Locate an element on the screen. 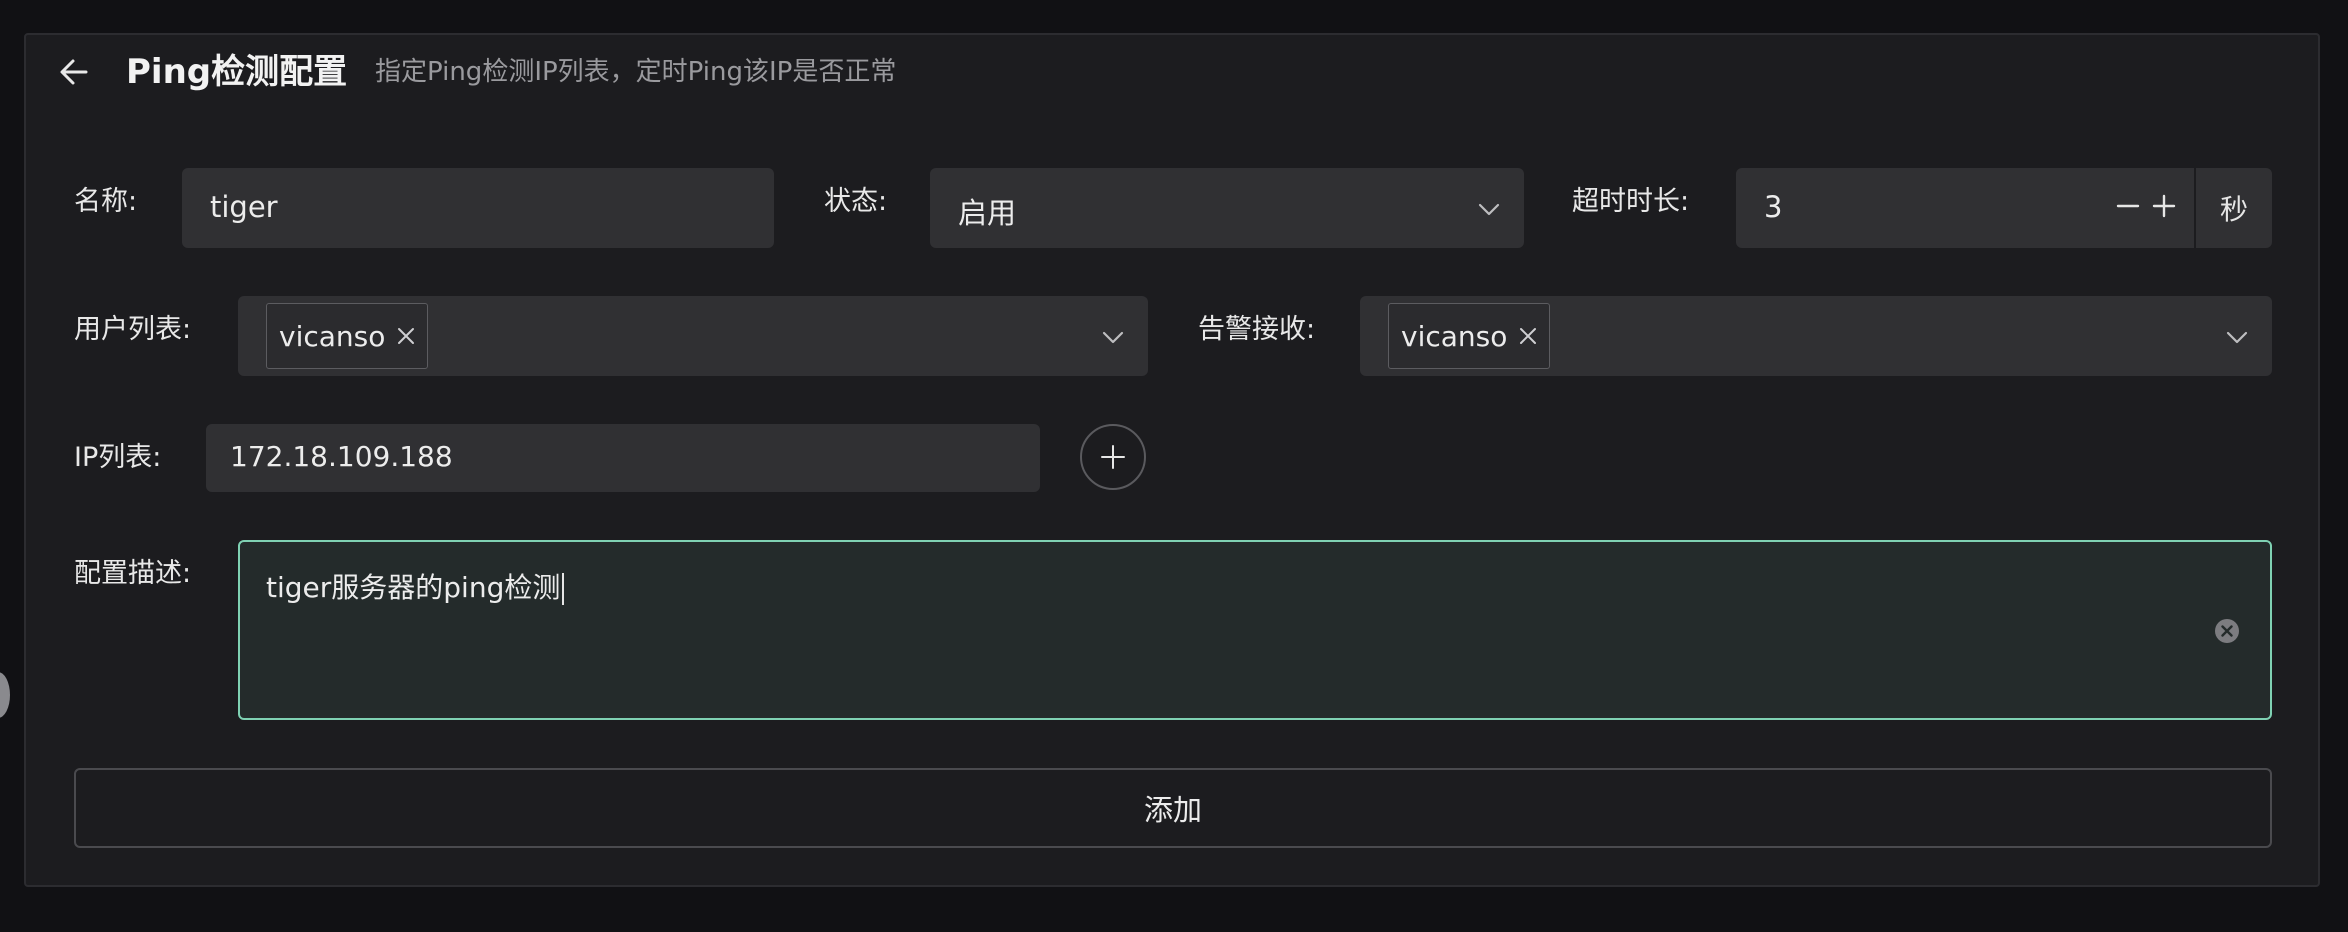 This screenshot has width=2348, height=932. alert-tag: vicanso is located at coordinates (1469, 336).